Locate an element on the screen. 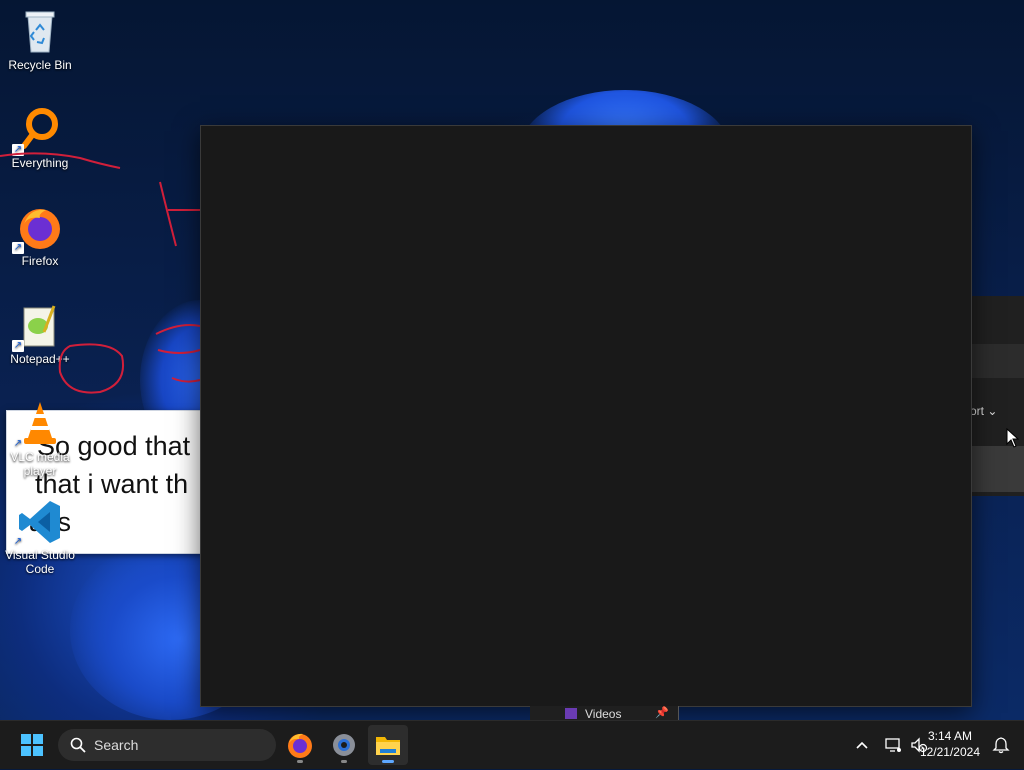 The image size is (1024, 770). taskbar-app-file-explorer is located at coordinates (388, 745).